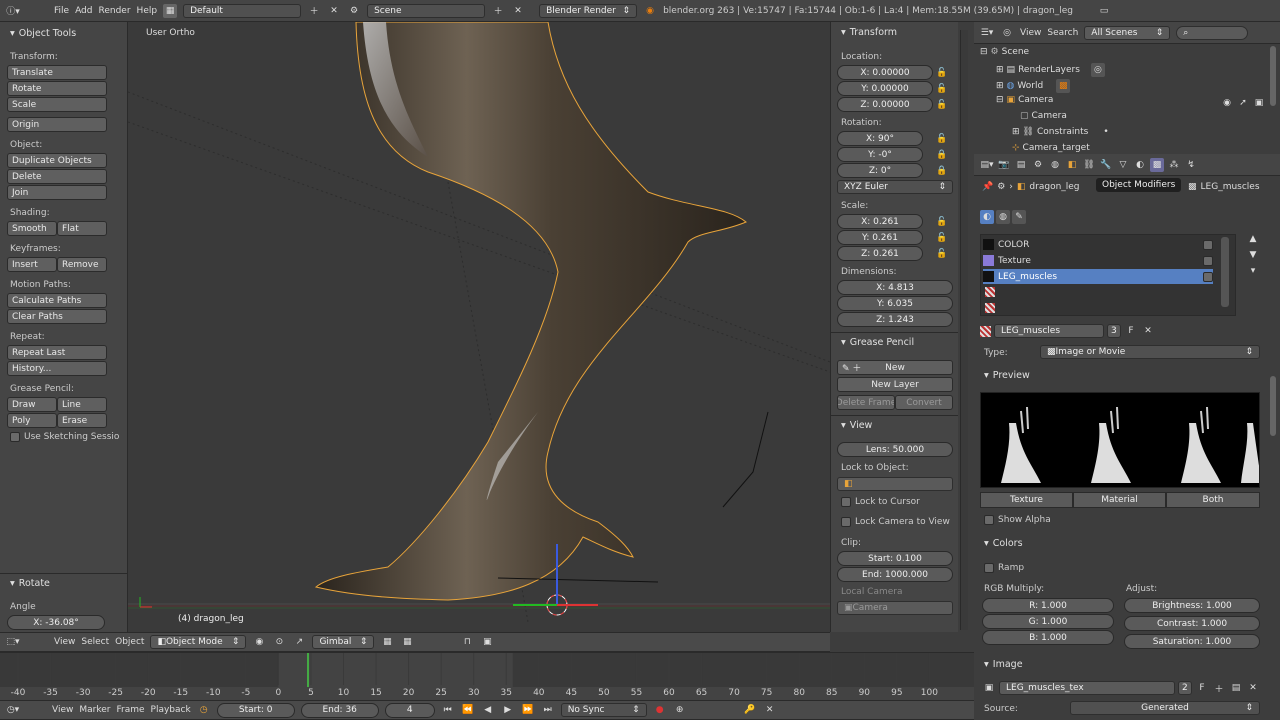 This screenshot has height=720, width=1280. I want to click on close-scene-icon: ✕, so click(518, 11).